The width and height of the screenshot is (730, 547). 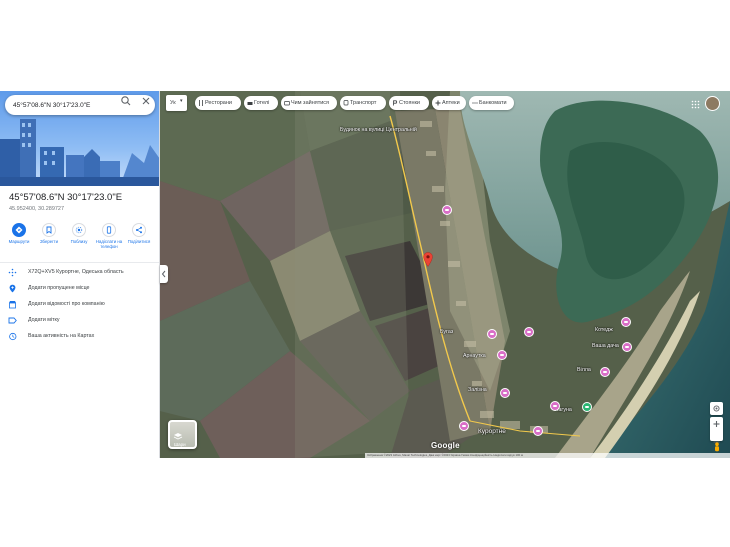 I want to click on share-label: Поділитися, so click(x=139, y=241).